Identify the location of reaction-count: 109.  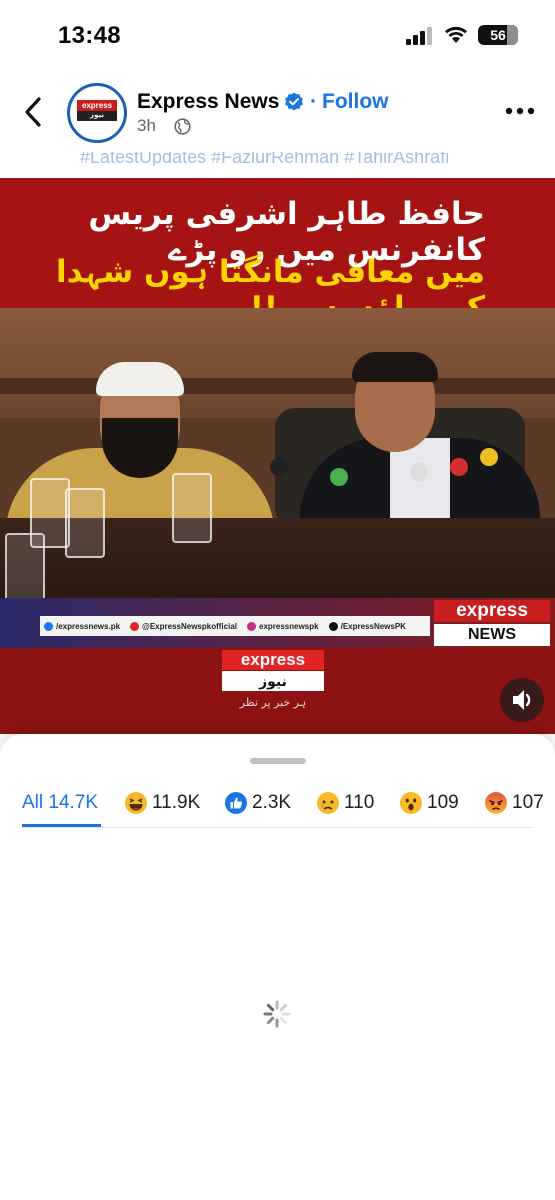
(443, 802).